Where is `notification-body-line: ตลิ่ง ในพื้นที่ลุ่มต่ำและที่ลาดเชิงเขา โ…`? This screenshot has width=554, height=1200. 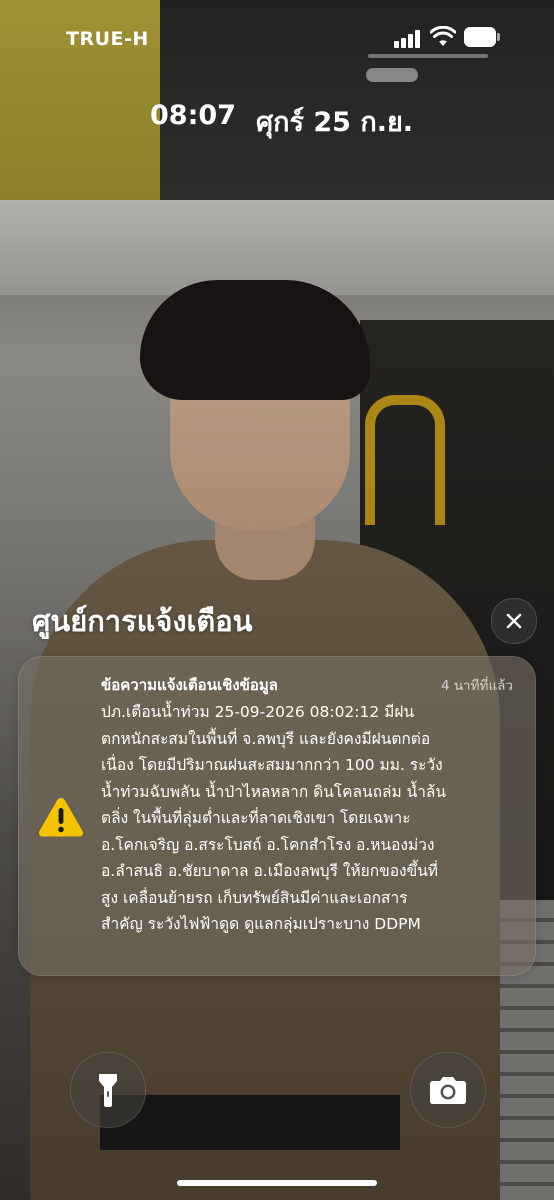 notification-body-line: ตลิ่ง ในพื้นที่ลุ่มต่ำและที่ลาดเชิงเขา โ… is located at coordinates (256, 818).